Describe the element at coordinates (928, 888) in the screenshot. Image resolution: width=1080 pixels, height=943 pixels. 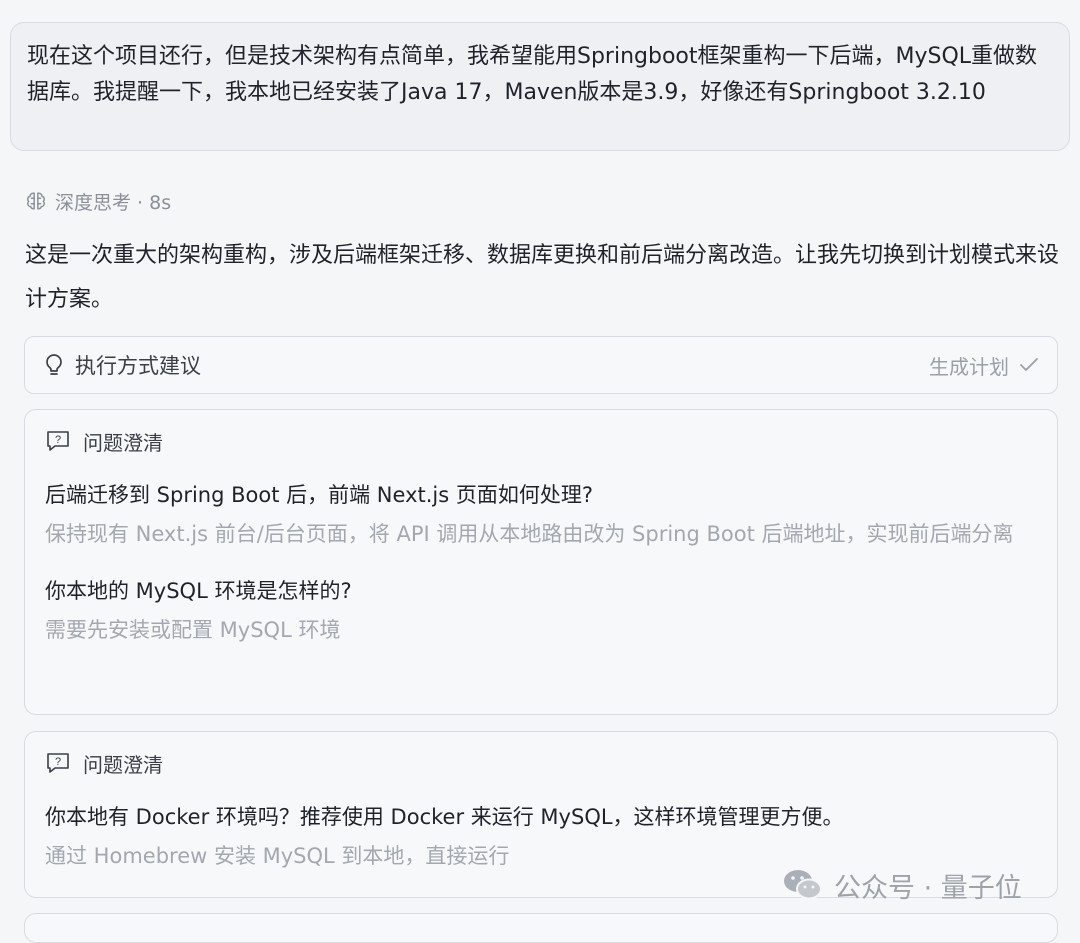
I see `watermark-text: 公众号 · 量子位` at that location.